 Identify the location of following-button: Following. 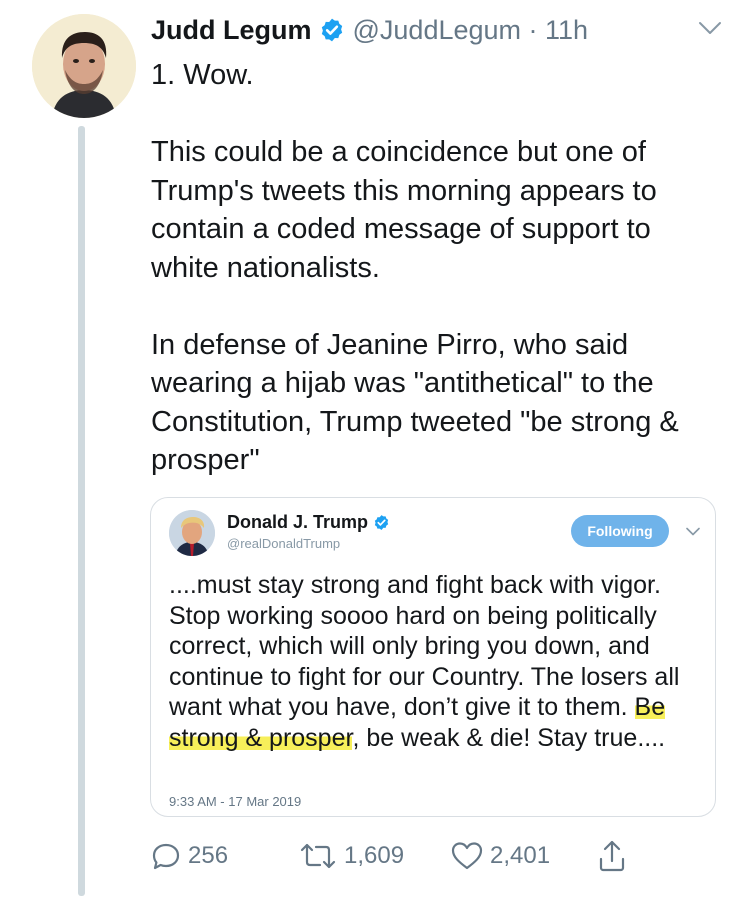
(620, 531).